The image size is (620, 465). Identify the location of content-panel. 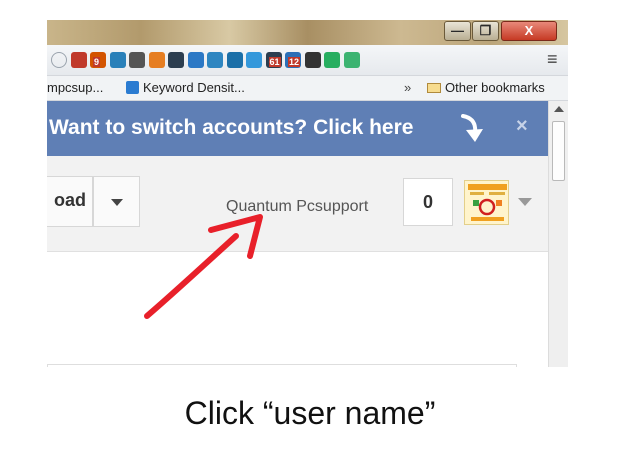
(282, 365).